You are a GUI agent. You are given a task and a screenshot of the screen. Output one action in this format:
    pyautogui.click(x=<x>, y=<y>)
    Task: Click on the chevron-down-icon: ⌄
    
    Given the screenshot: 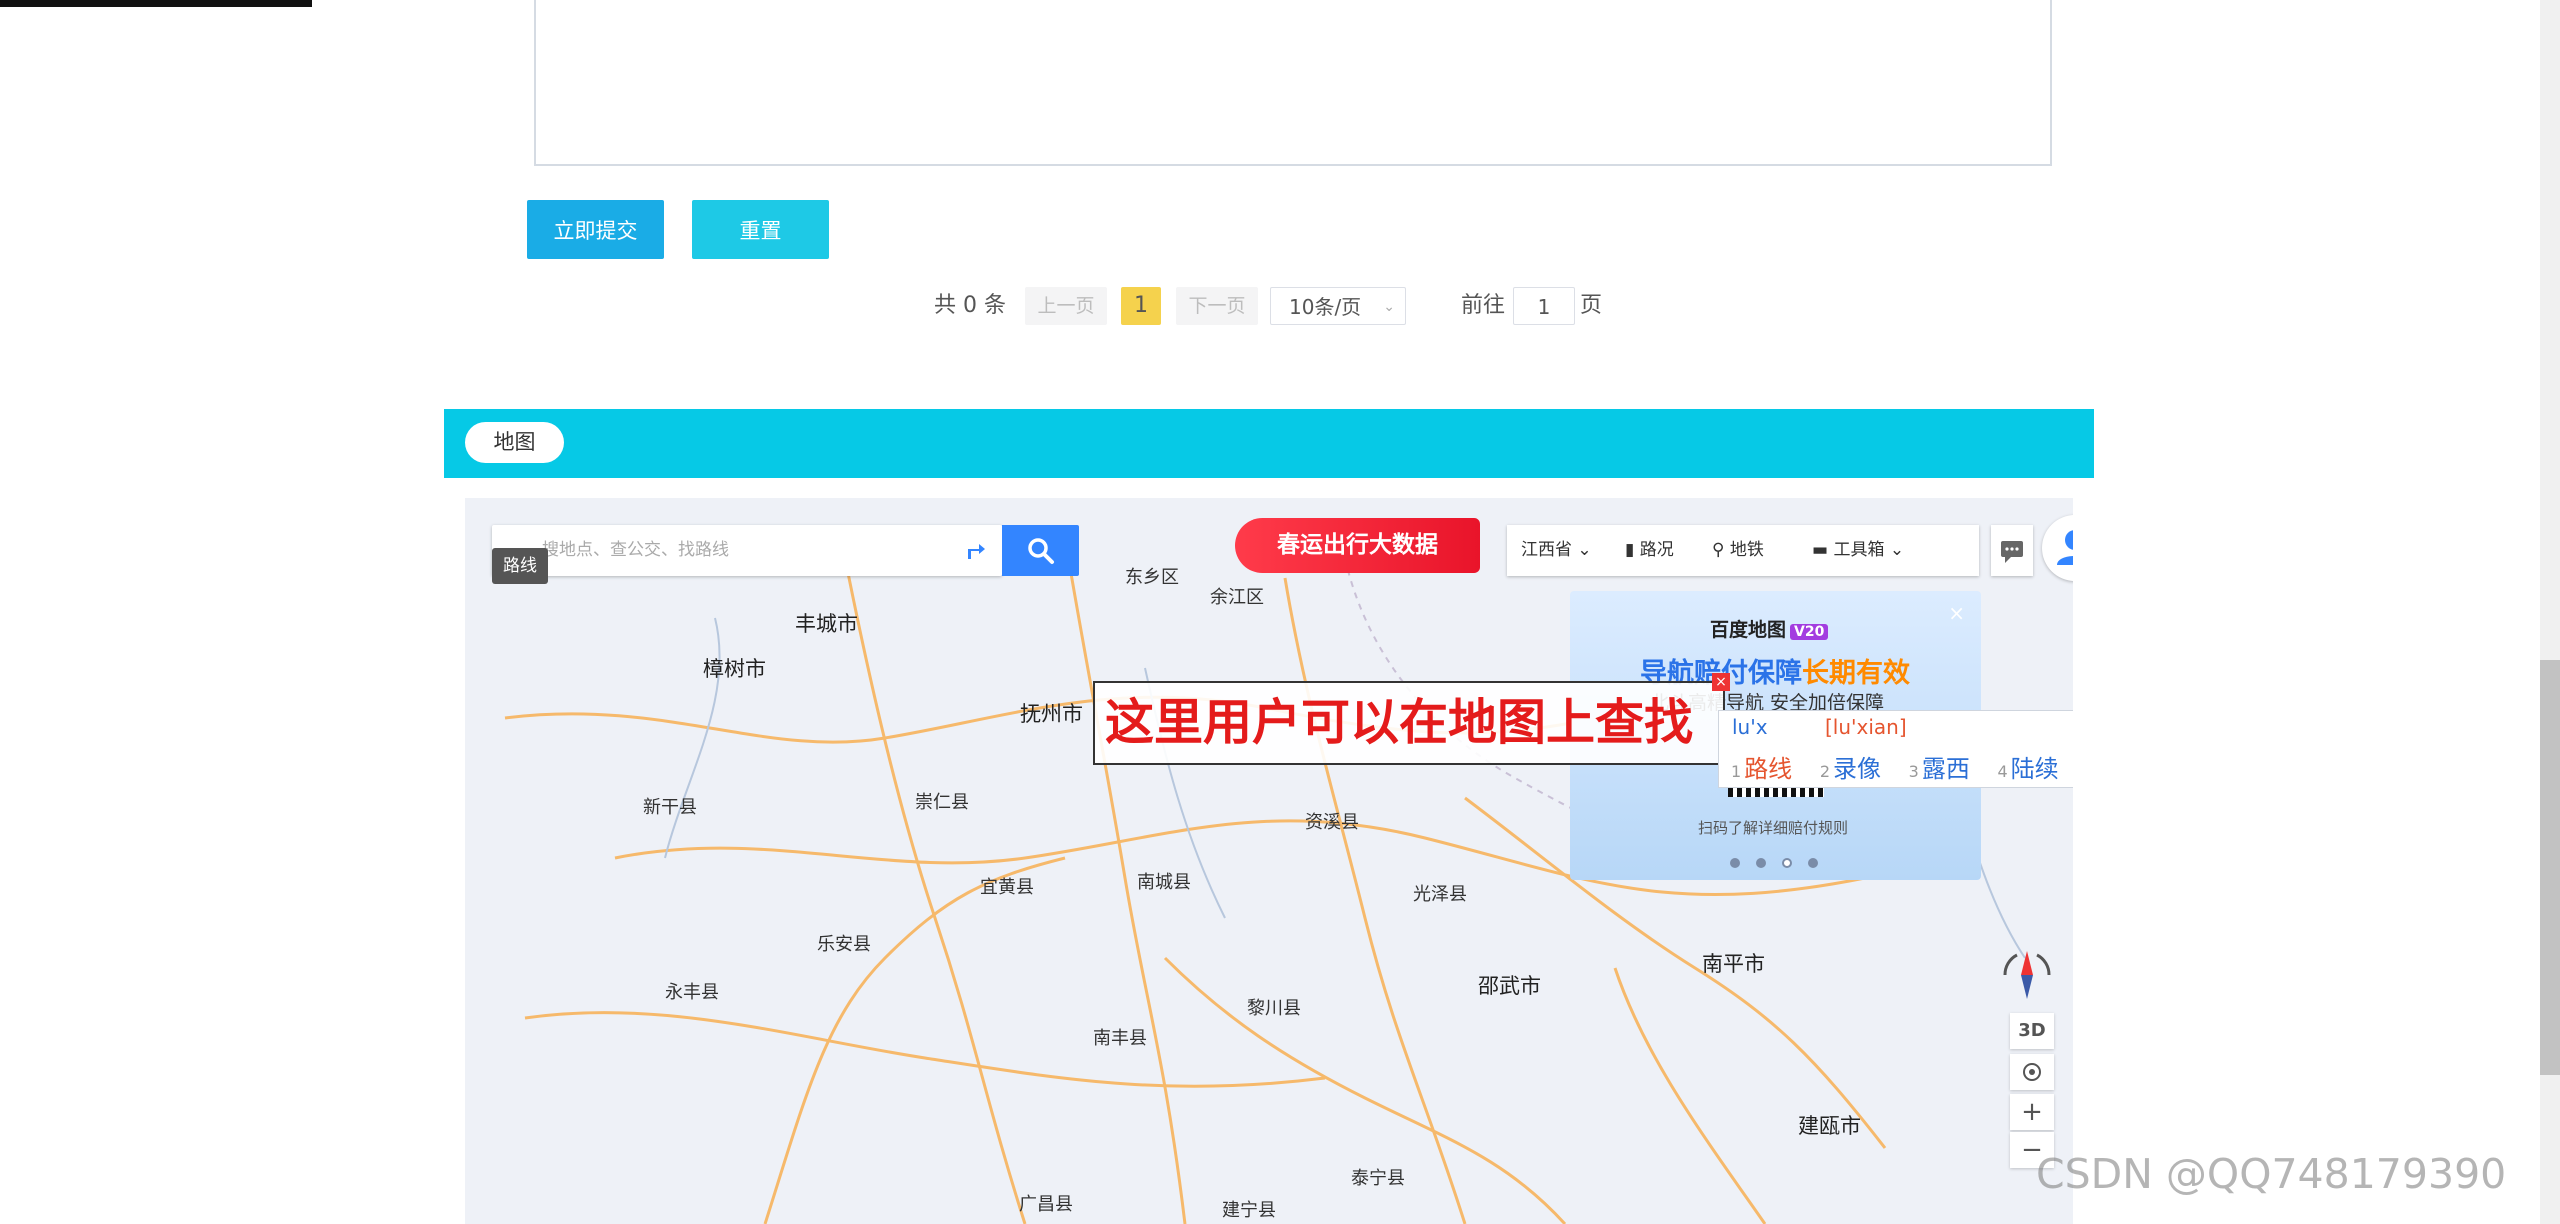 What is the action you would take?
    pyautogui.click(x=1389, y=307)
    